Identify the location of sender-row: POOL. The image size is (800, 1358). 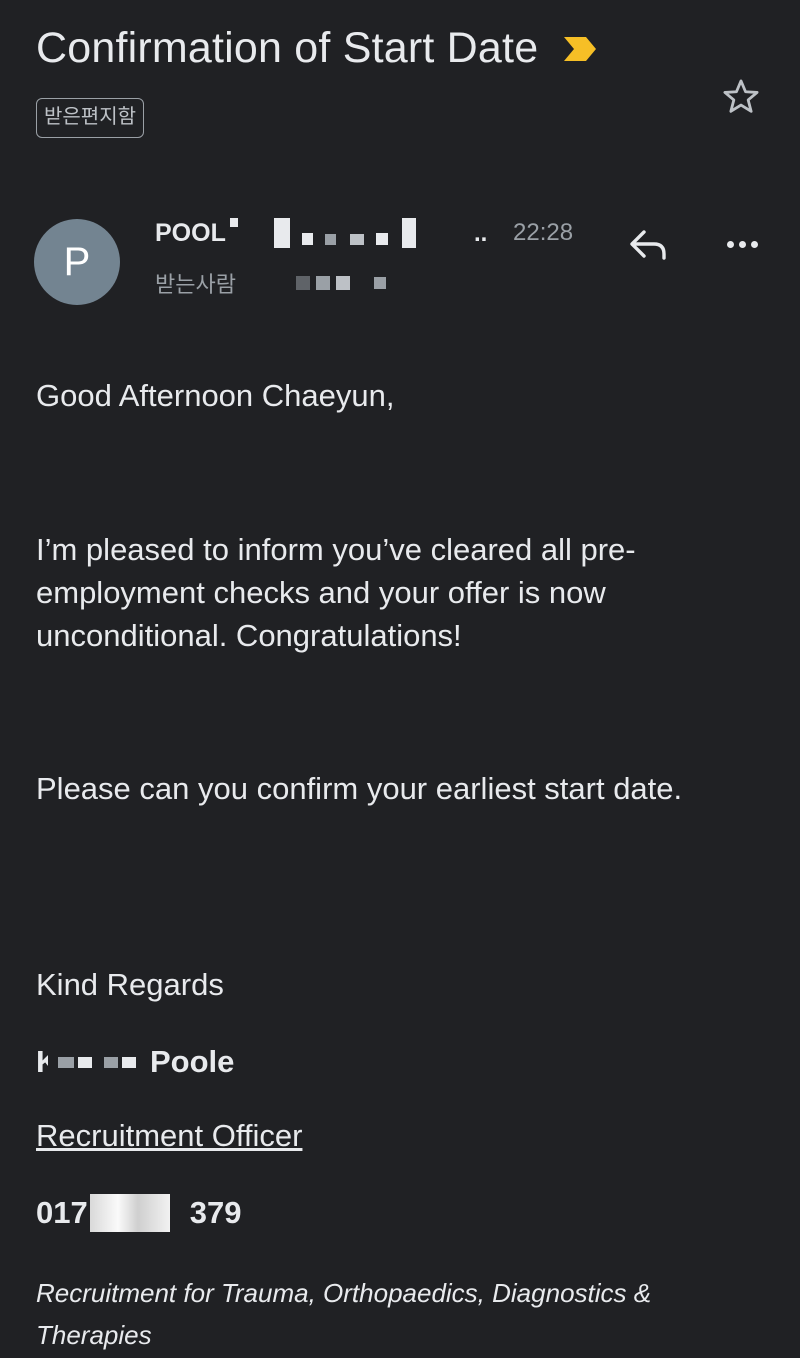
(285, 233).